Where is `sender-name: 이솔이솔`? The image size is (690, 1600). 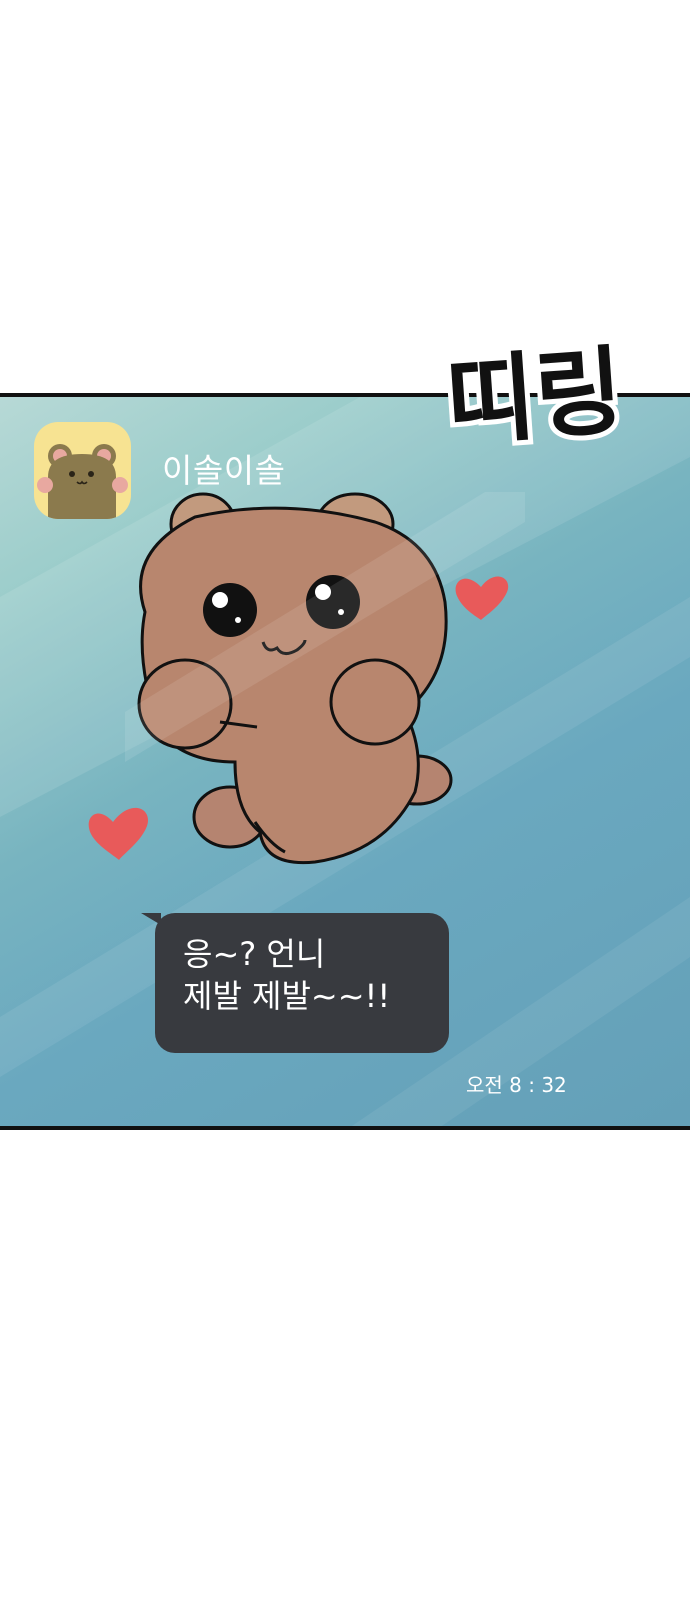 sender-name: 이솔이솔 is located at coordinates (224, 470).